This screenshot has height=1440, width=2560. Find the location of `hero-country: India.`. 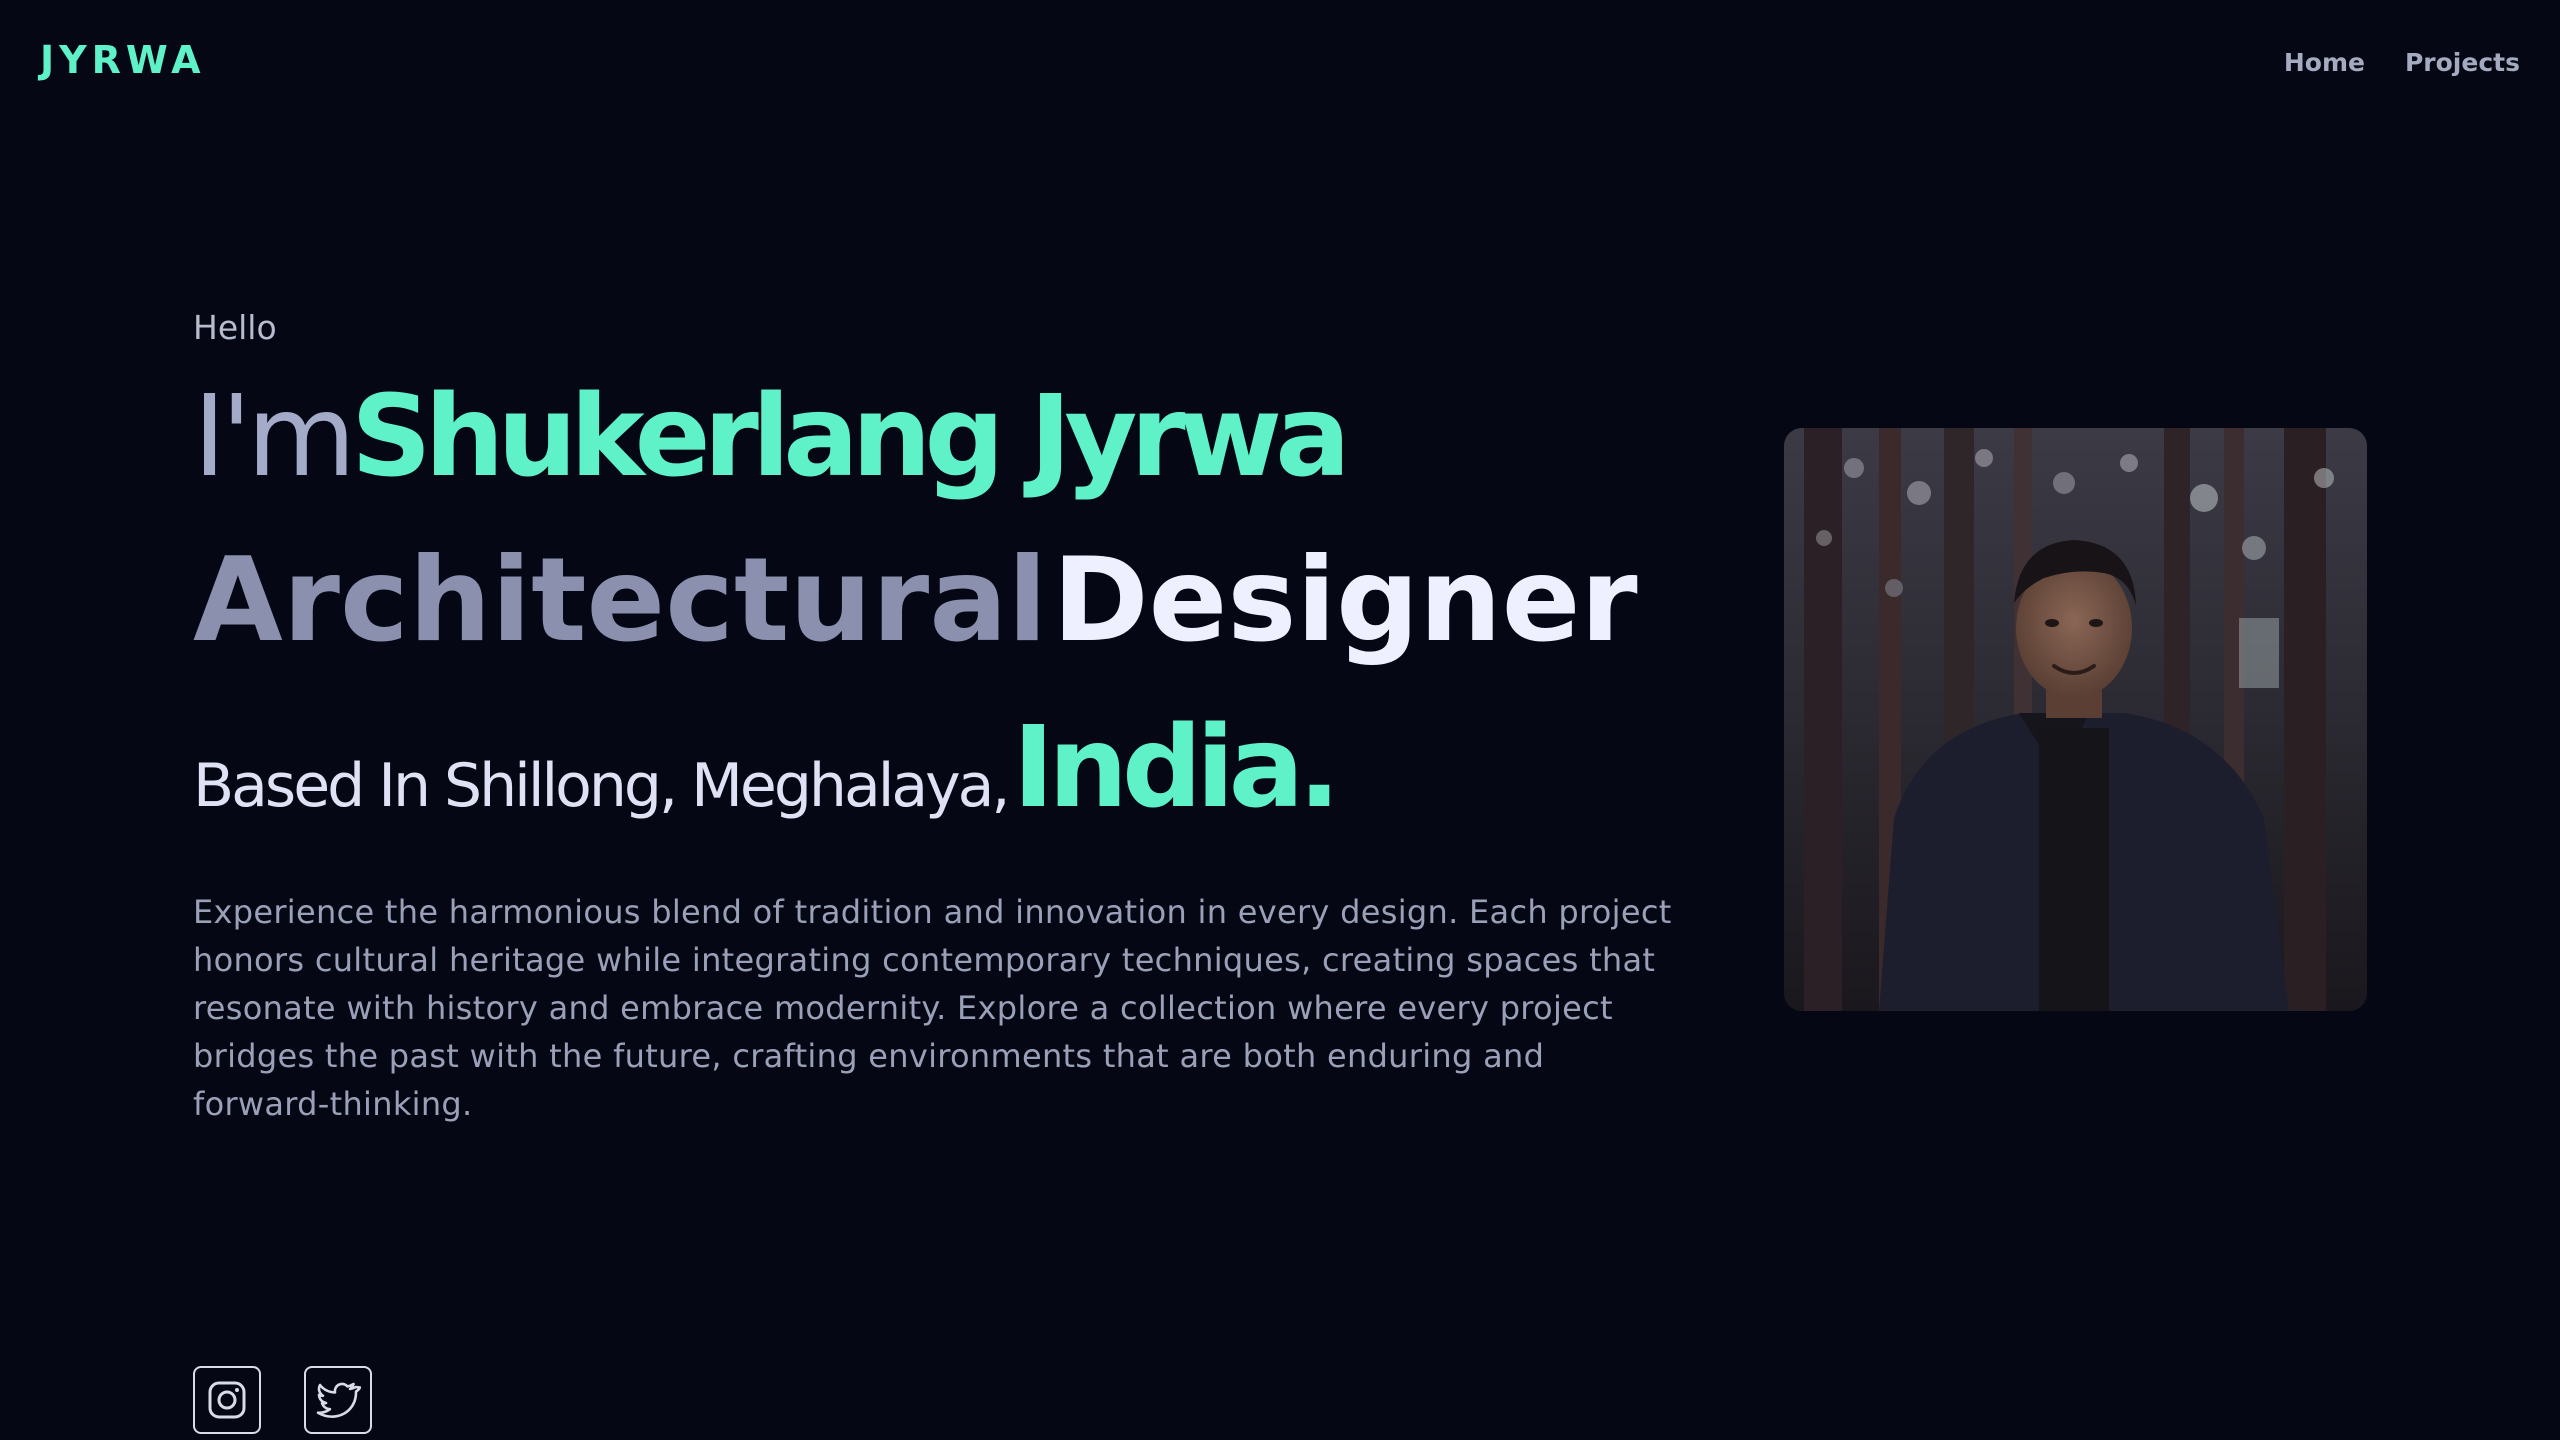

hero-country: India. is located at coordinates (1176, 768).